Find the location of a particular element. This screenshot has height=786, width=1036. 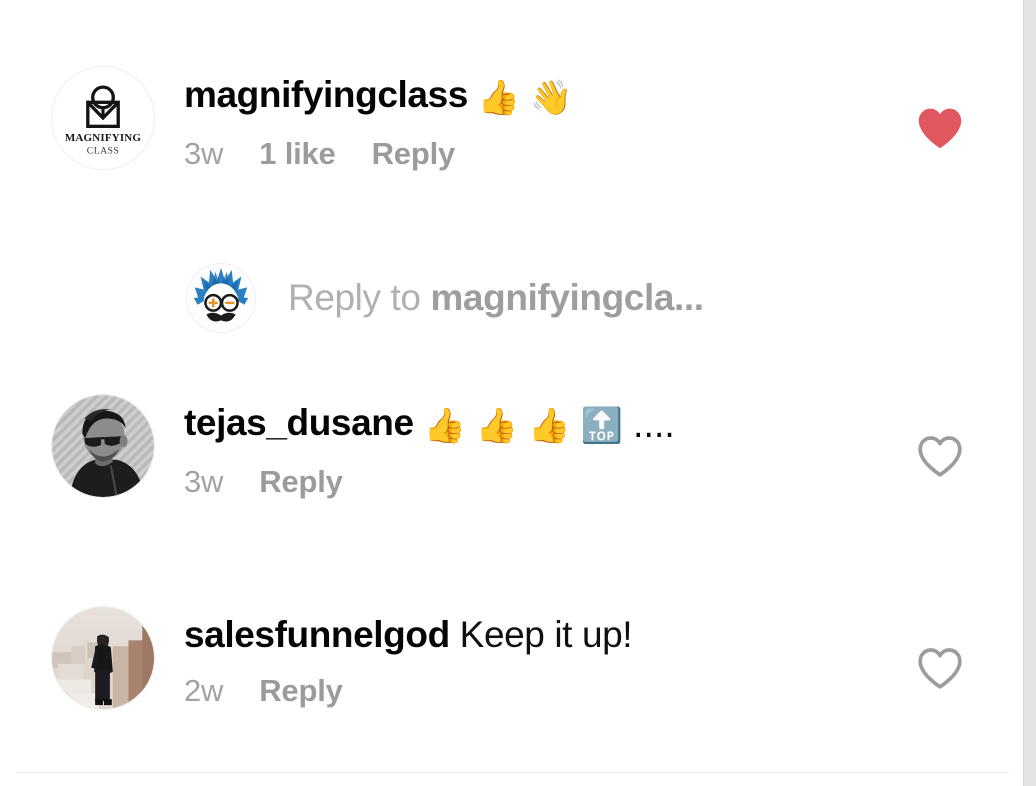

heart-filled-icon is located at coordinates (940, 128).